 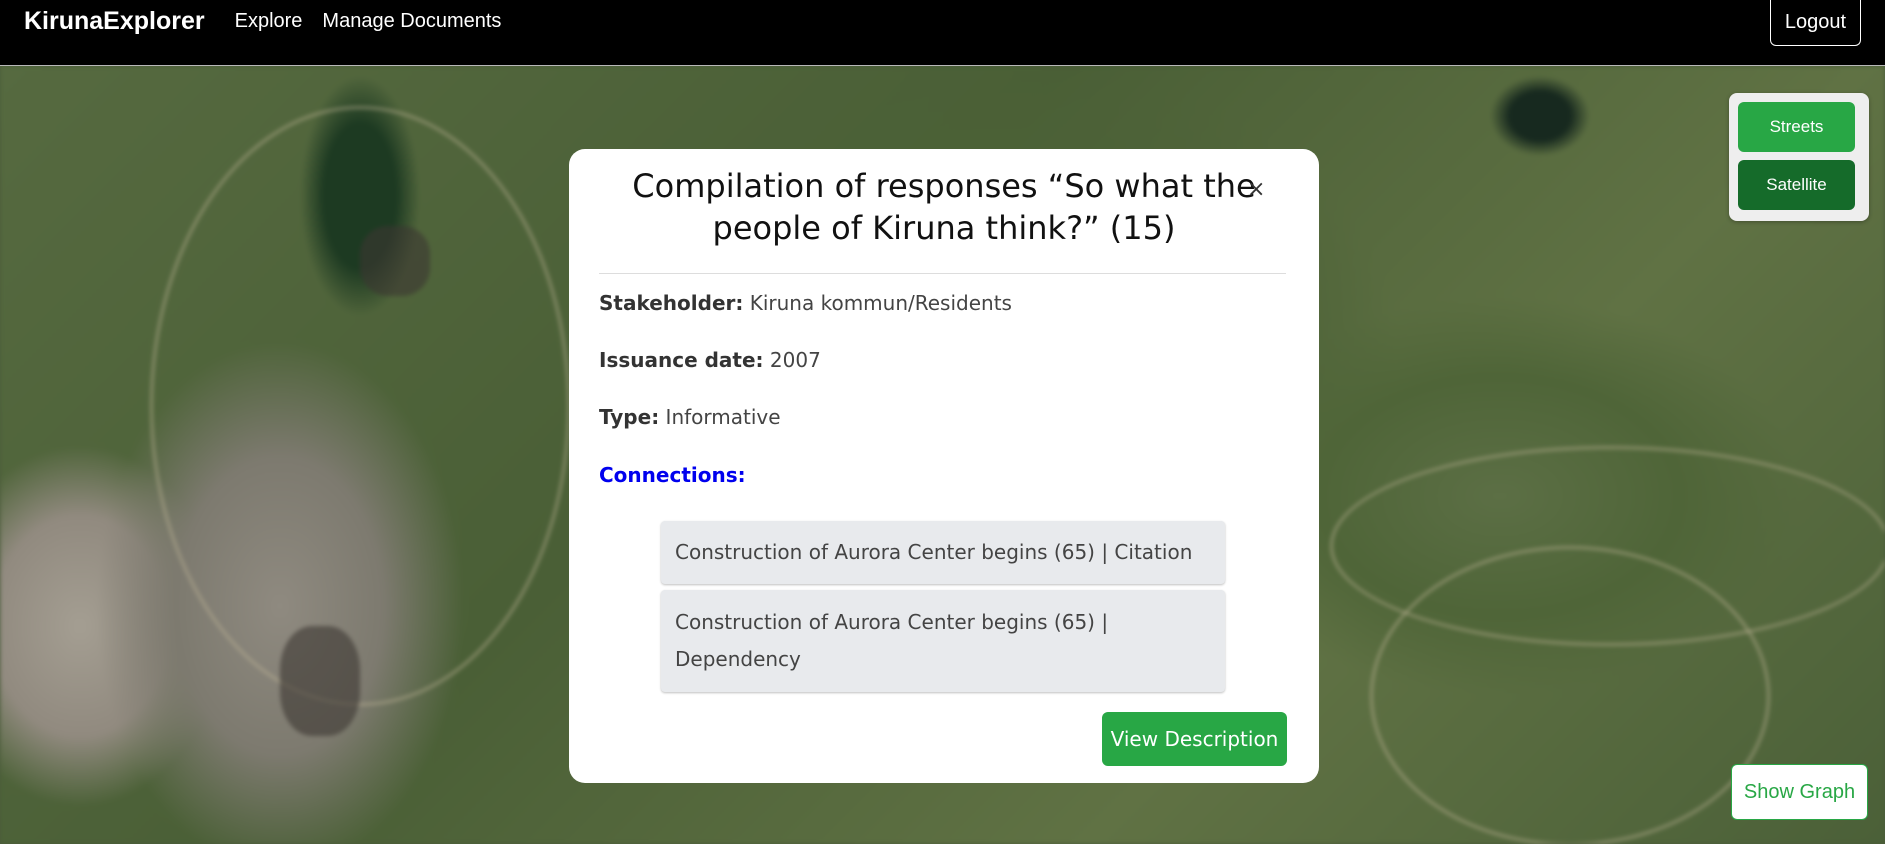 I want to click on type-label: Type:, so click(x=629, y=417).